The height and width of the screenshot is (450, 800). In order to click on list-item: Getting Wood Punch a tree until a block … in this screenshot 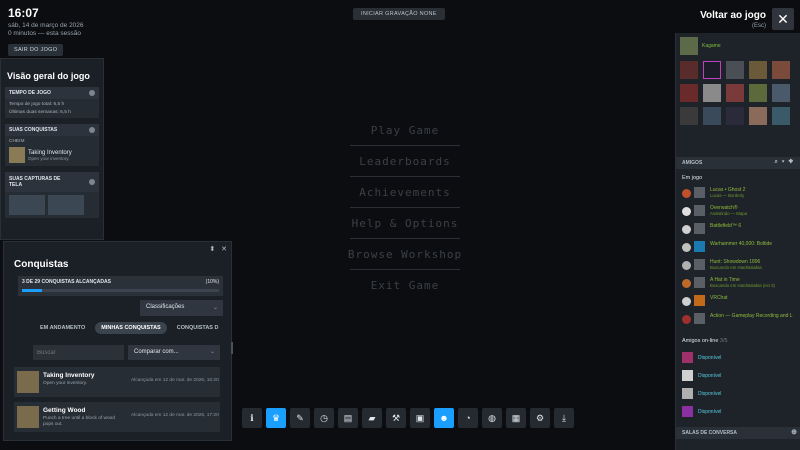, I will do `click(117, 417)`.